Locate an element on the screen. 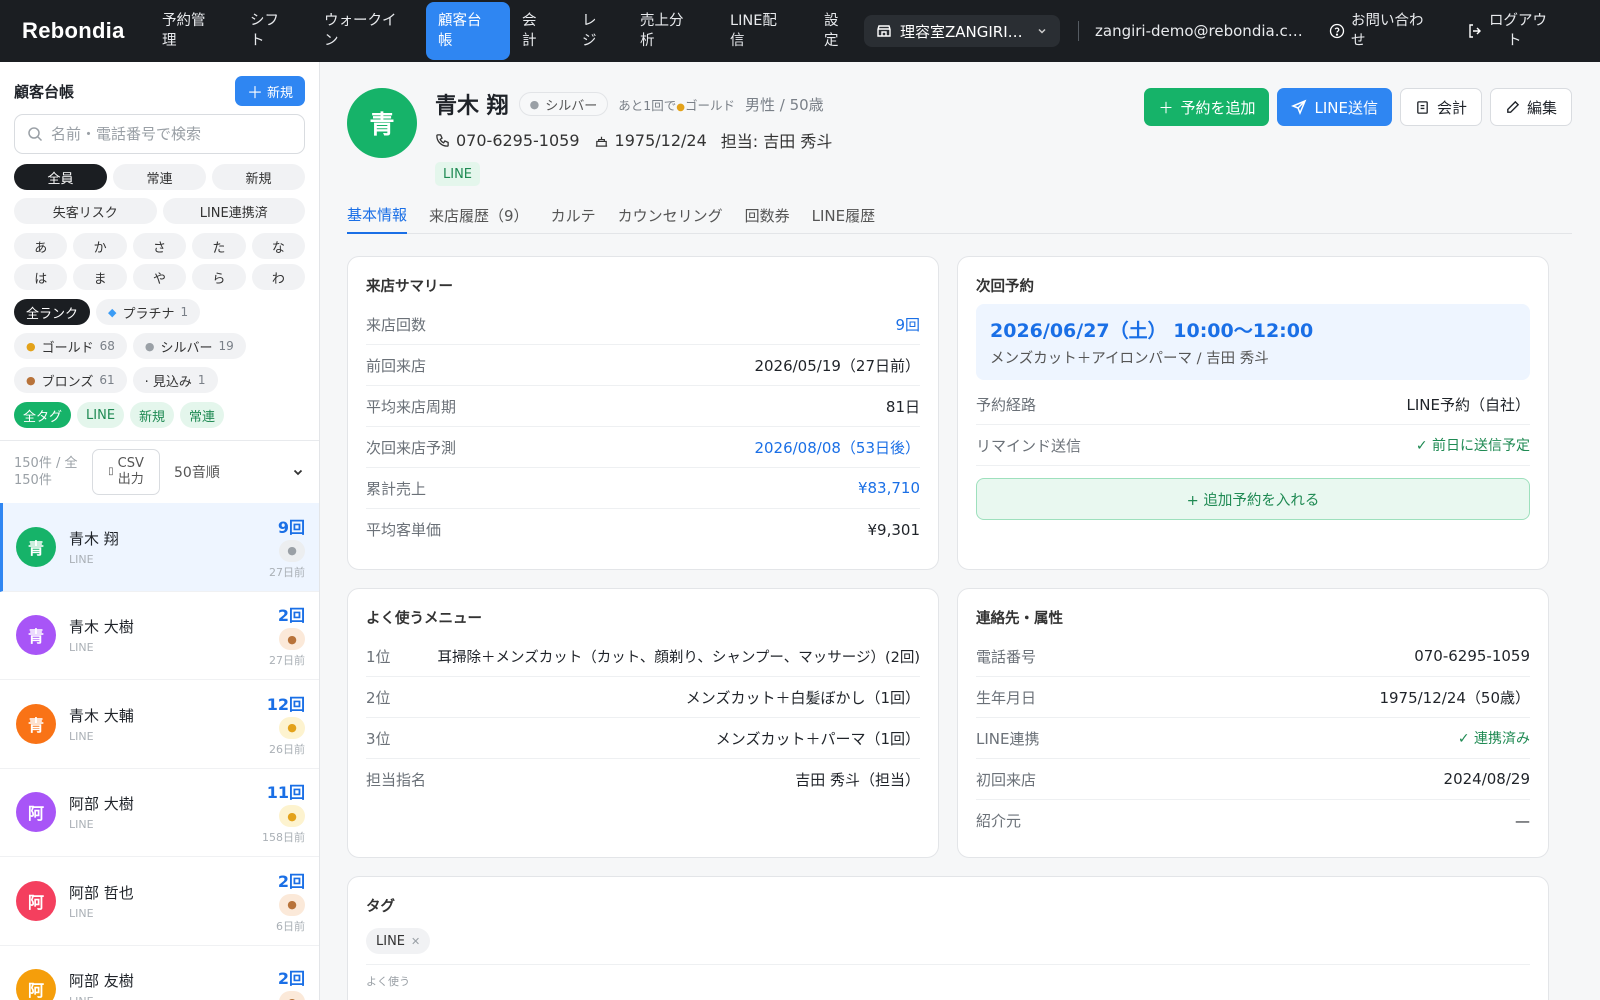 The height and width of the screenshot is (1000, 1600). card-title: 連絡先・属性 is located at coordinates (1019, 619).